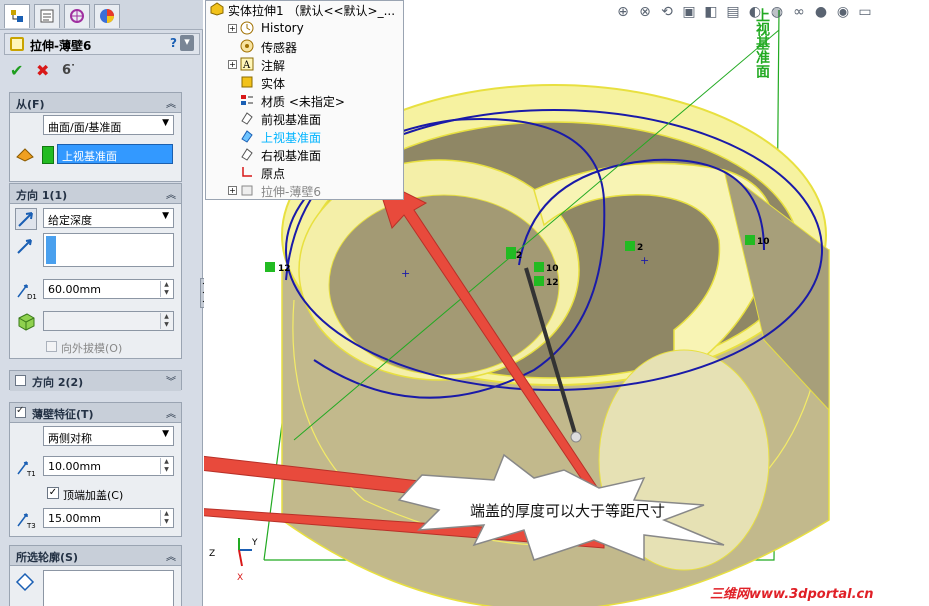 Image resolution: width=929 pixels, height=606 pixels. Describe the element at coordinates (689, 13) in the screenshot. I see `section-view-icon: ▣` at that location.